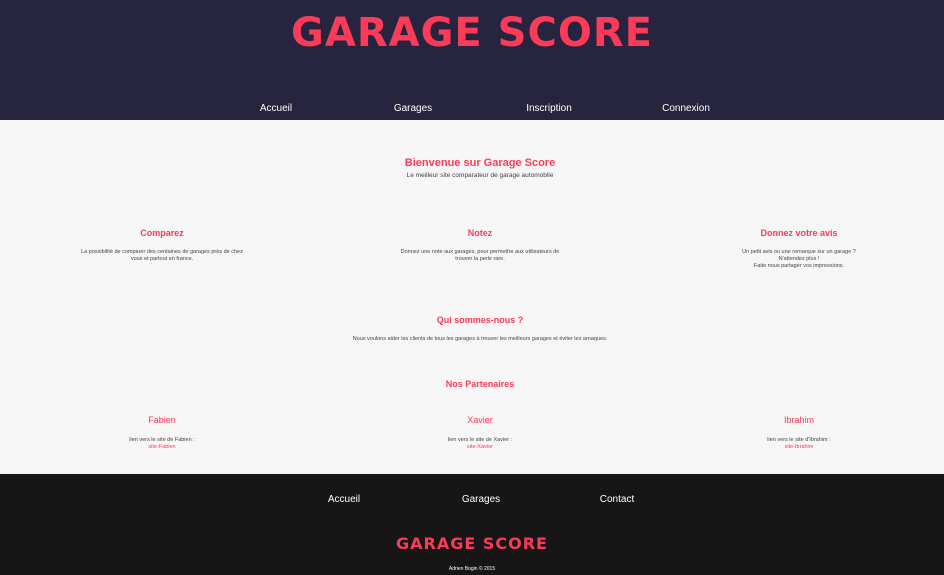 The height and width of the screenshot is (575, 944). I want to click on partner-caption-ibrahim: lien vers le site d'Ibrahim :, so click(799, 440).